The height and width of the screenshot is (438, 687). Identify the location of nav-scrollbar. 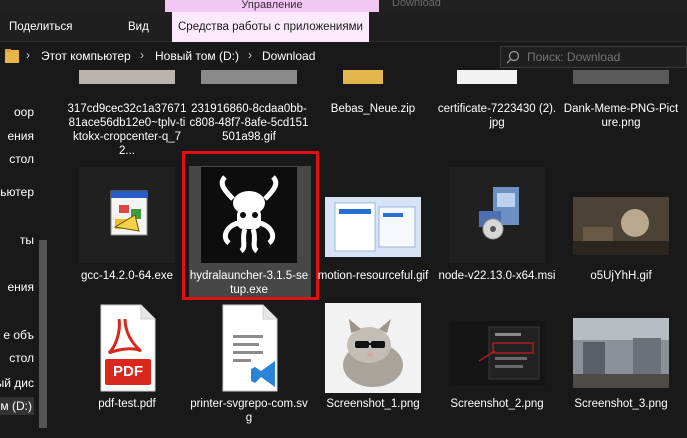
(42, 250).